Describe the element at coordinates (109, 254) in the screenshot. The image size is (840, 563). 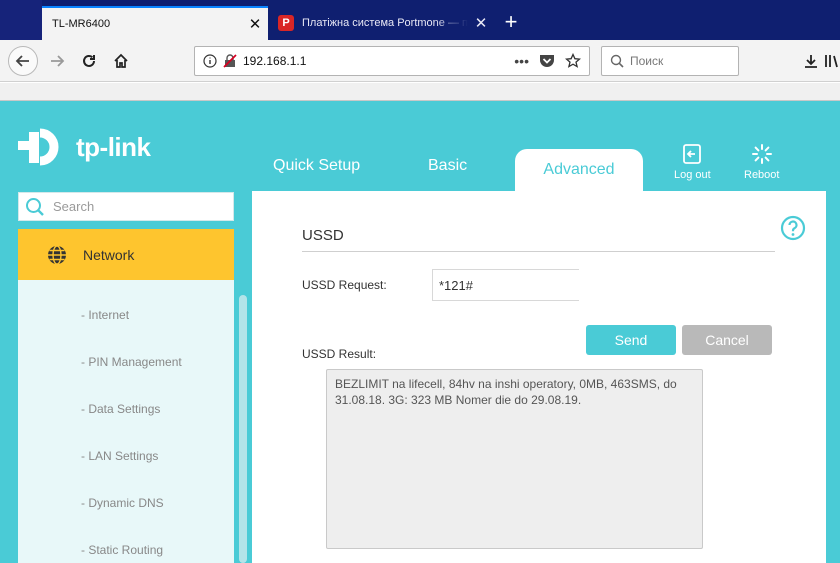
I see `sidebar-item-network-label: Network` at that location.